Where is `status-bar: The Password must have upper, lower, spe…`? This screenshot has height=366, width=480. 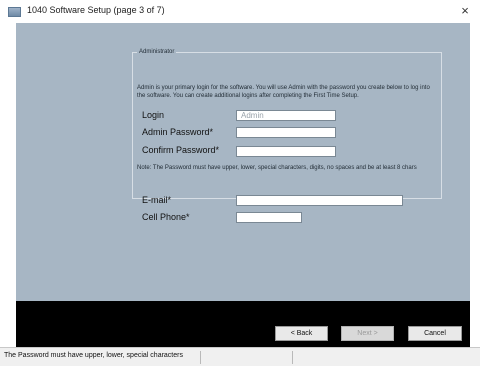 status-bar: The Password must have upper, lower, spe… is located at coordinates (240, 356).